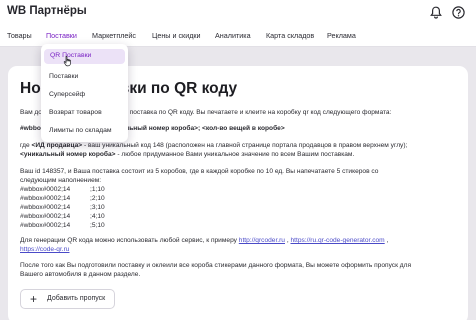  Describe the element at coordinates (337, 240) in the screenshot. I see `link-qr-code-generator: https://ru.qr-code-generator.com` at that location.